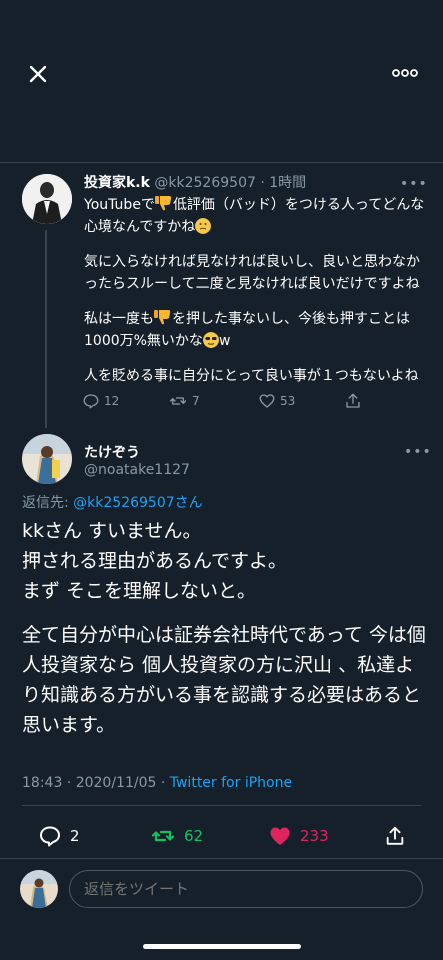 The image size is (443, 960). Describe the element at coordinates (246, 889) in the screenshot. I see `reply-input` at that location.